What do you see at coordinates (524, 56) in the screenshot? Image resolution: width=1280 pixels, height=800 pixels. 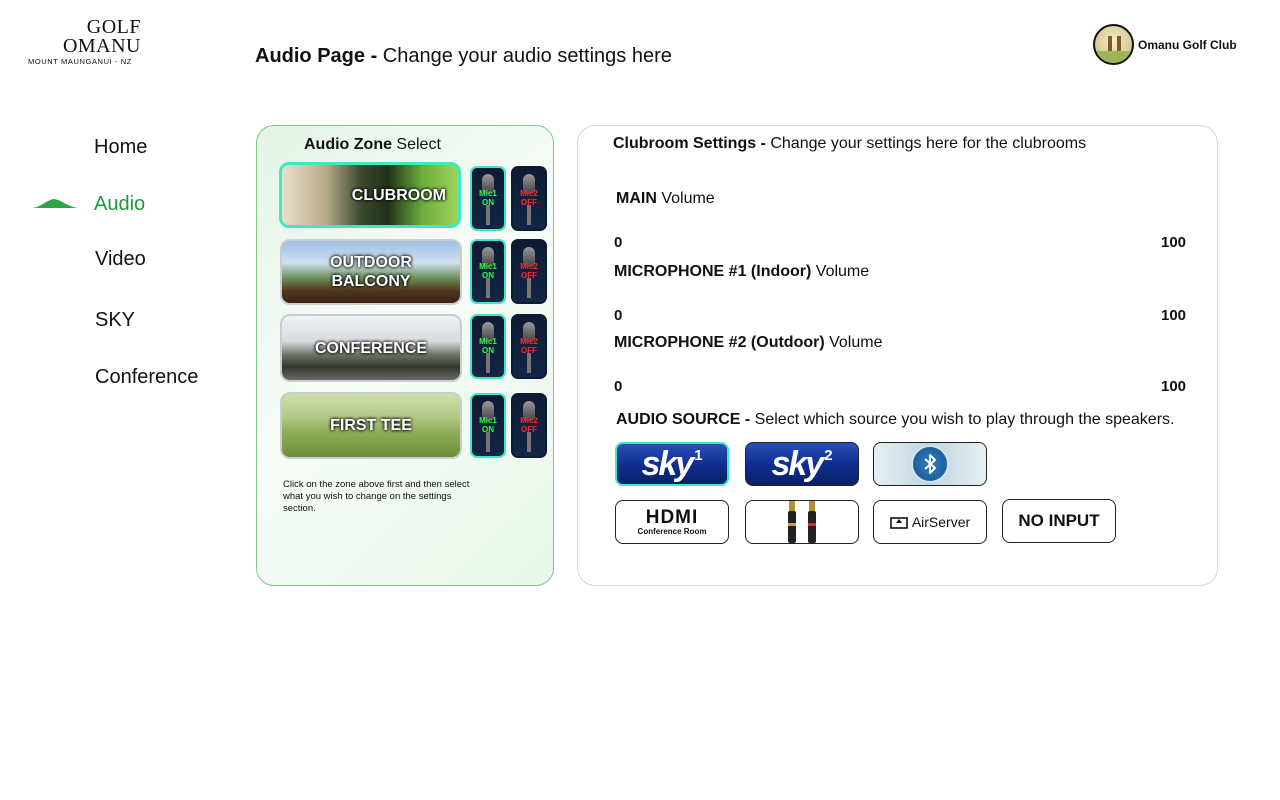 I see `page-title-rest: Change your audio settings here` at bounding box center [524, 56].